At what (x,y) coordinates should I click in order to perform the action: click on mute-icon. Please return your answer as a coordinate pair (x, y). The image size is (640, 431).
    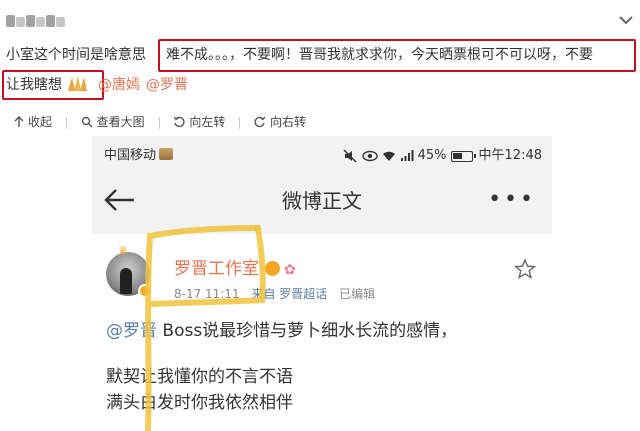
    Looking at the image, I should click on (350, 156).